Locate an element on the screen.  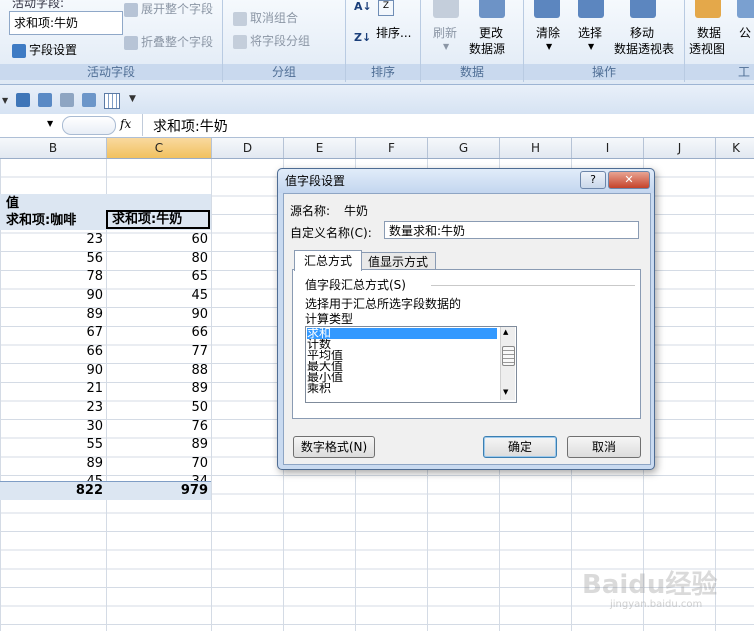
actions-group-label: 操作 is located at coordinates (604, 72).